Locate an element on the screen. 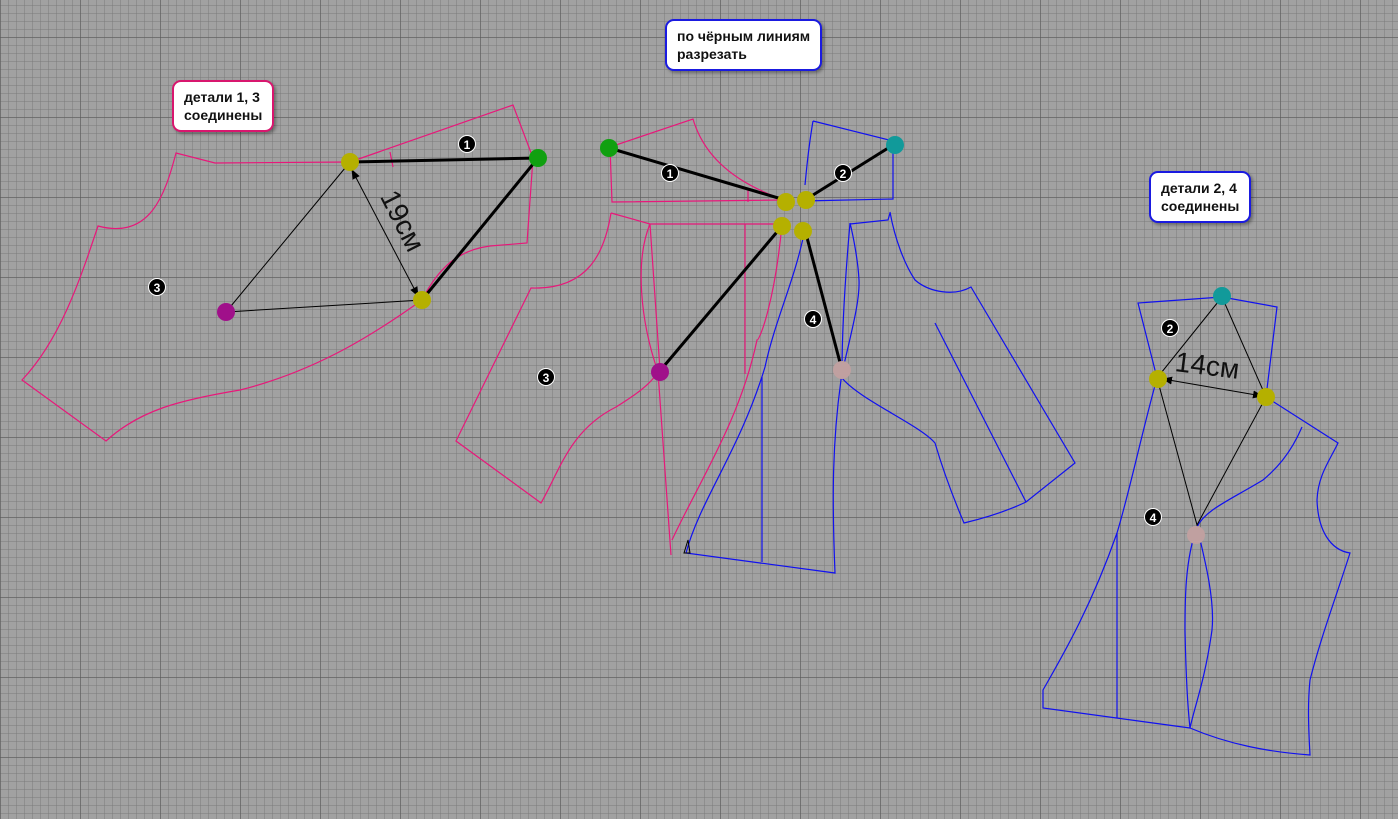 The image size is (1398, 819). inner-curve is located at coordinates (1249, 477).